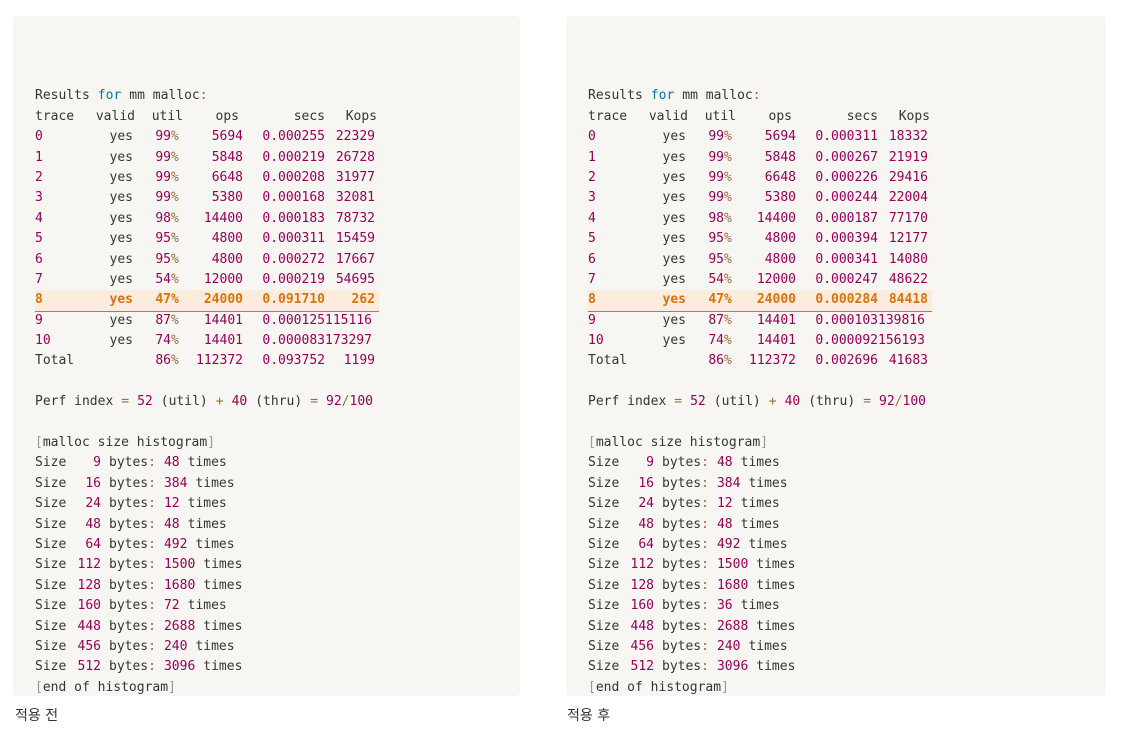  What do you see at coordinates (223, 218) in the screenshot?
I see `ops-value: 14400` at bounding box center [223, 218].